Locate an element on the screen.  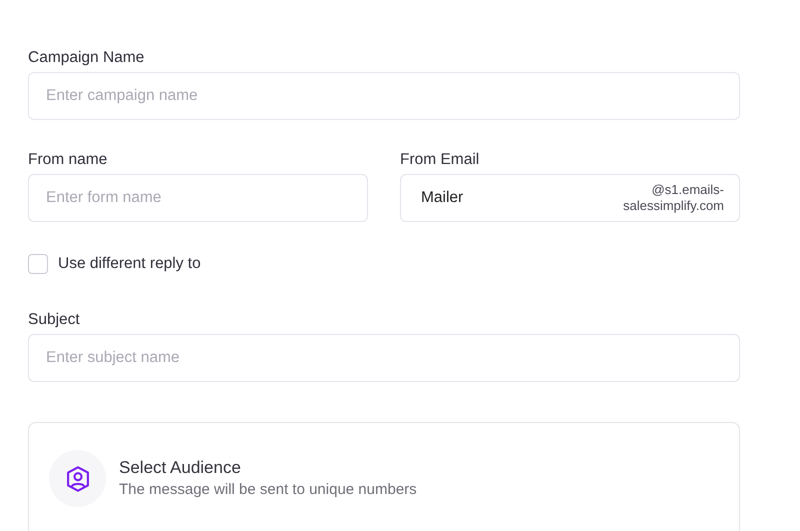
checkbox-label: Use different reply to is located at coordinates (129, 264).